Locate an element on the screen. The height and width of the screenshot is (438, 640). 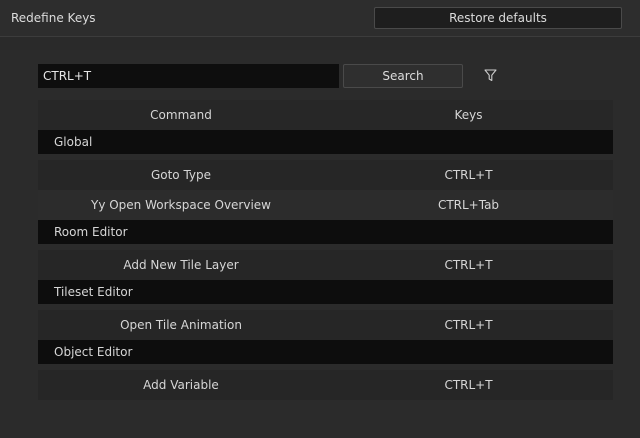
header-separator is located at coordinates (320, 43).